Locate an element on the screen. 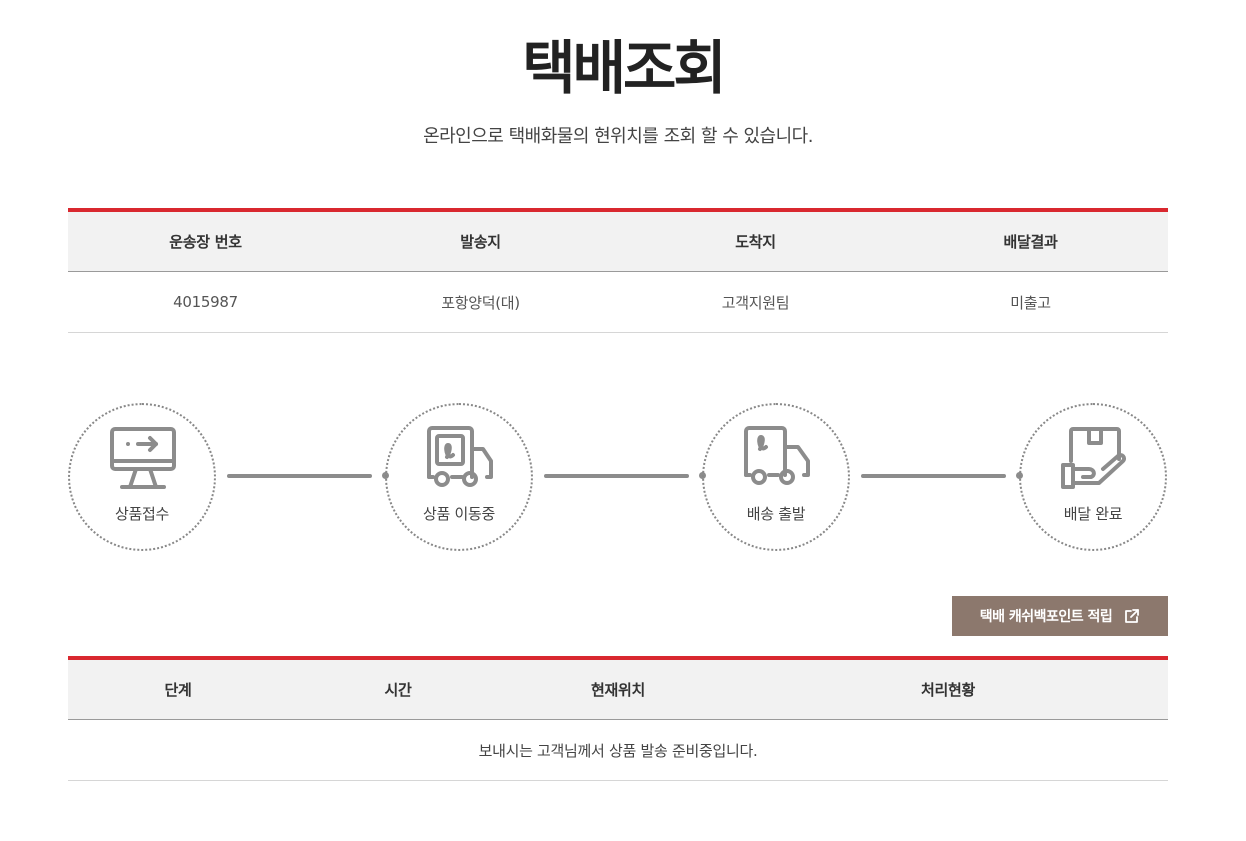 The image size is (1246, 841). cashback-point-button: 택배 캐쉬백포인트 적립 is located at coordinates (1060, 616).